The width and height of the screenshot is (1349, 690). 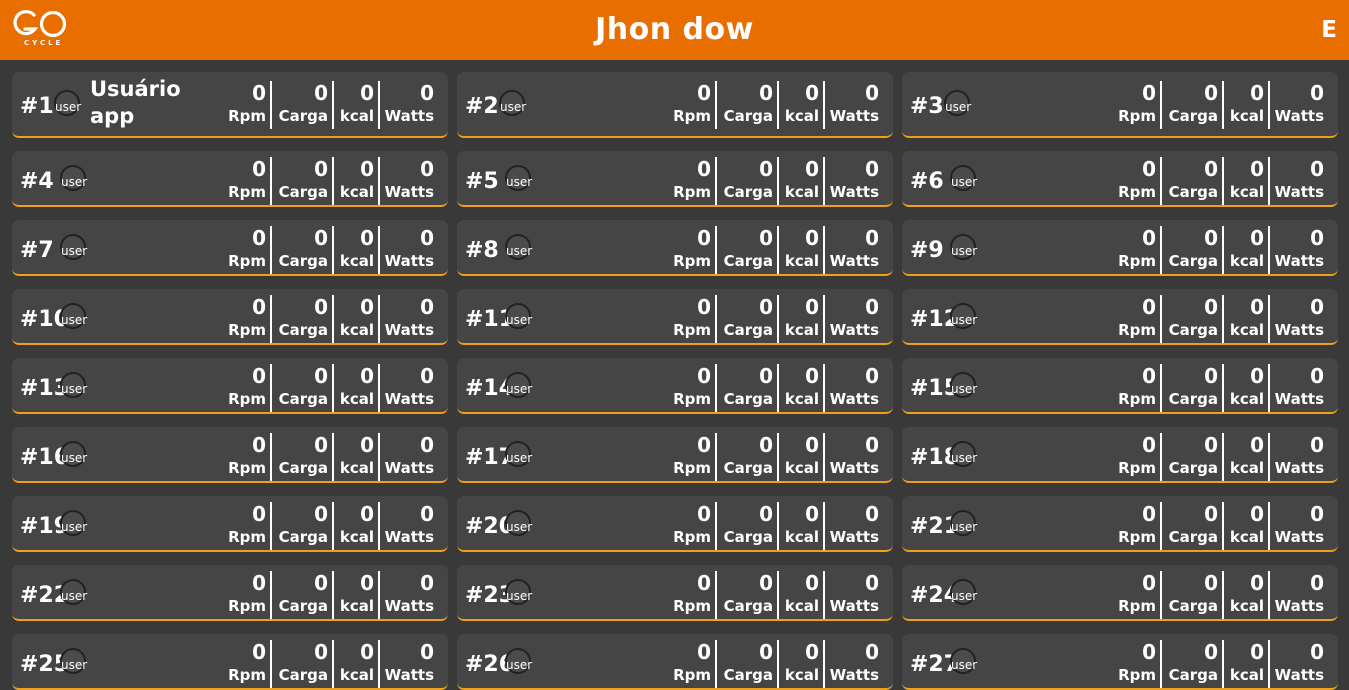 What do you see at coordinates (675, 524) in the screenshot?
I see `bike-card: #20 user 0 Rpm 0 Carga 0 kcal 0 Watts` at bounding box center [675, 524].